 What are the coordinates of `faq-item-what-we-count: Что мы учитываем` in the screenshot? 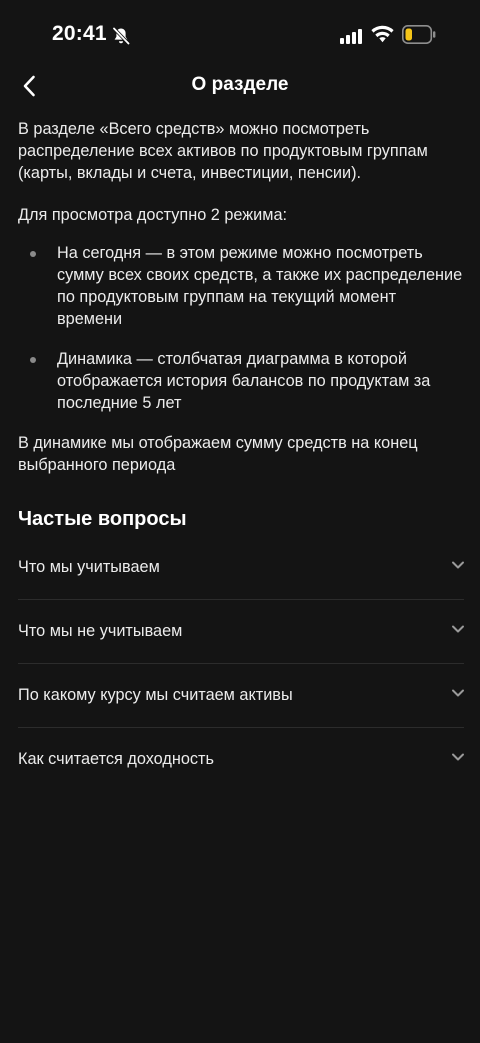 It's located at (241, 572).